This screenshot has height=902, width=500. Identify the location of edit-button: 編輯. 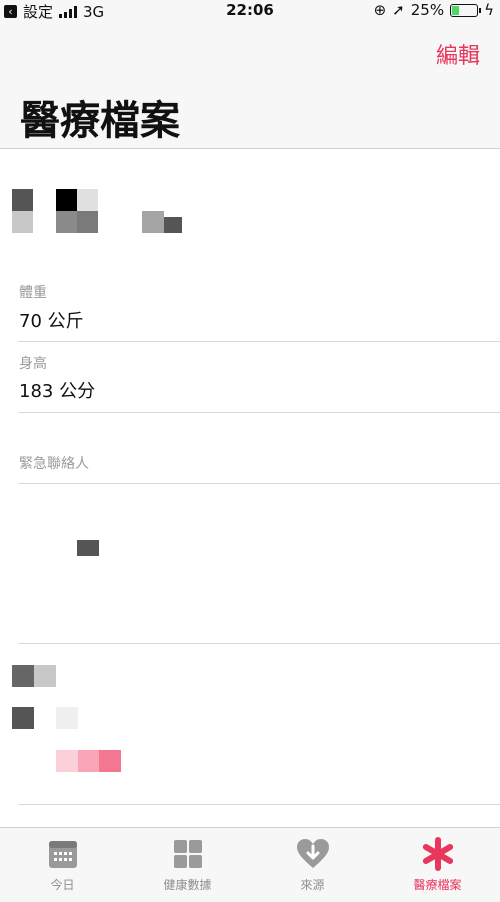
(458, 54).